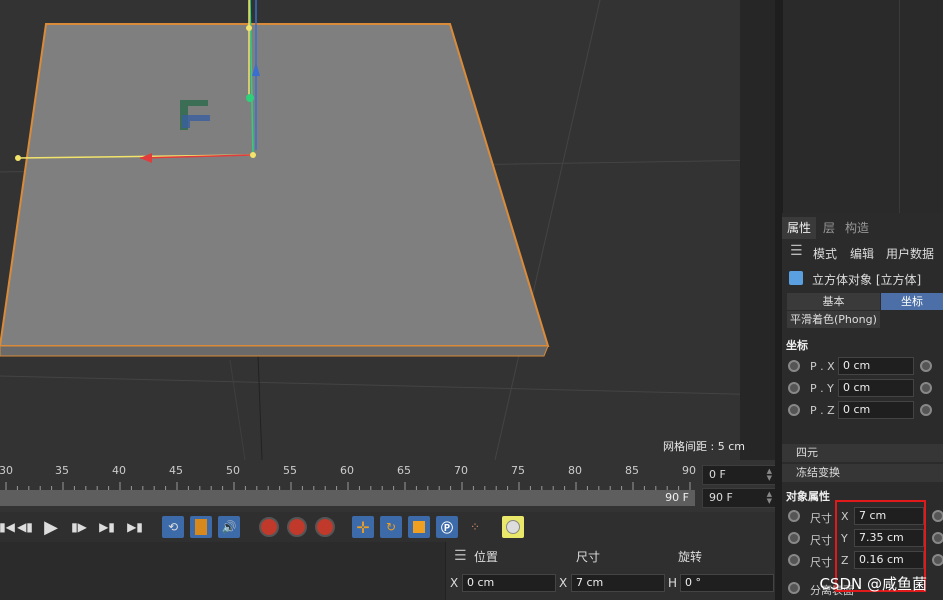 This screenshot has height=600, width=943. What do you see at coordinates (135, 527) in the screenshot?
I see `last-frame-icon: ▶▮` at bounding box center [135, 527].